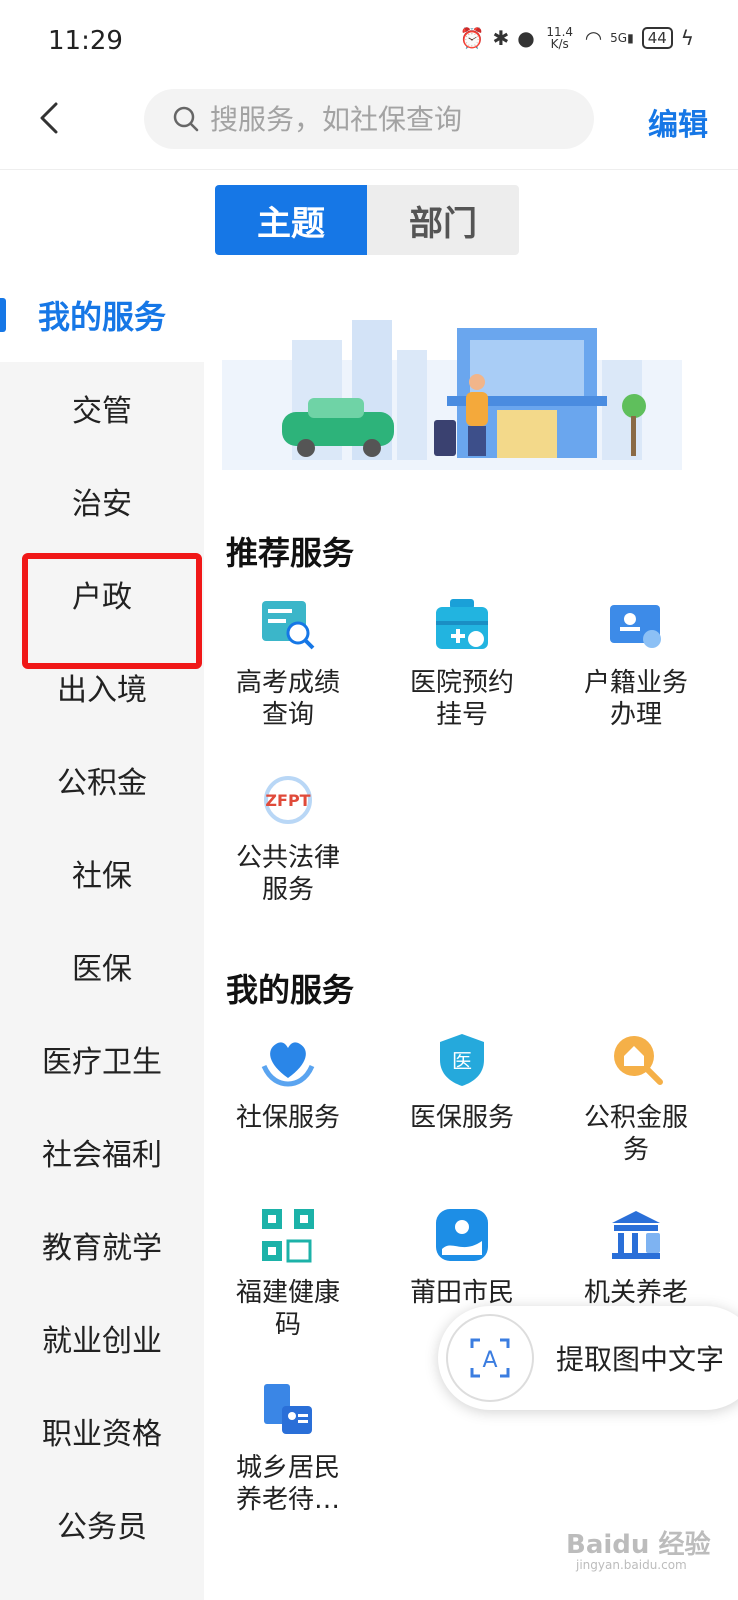 Image resolution: width=738 pixels, height=1600 pixels. Describe the element at coordinates (472, 38) in the screenshot. I see `alarm-icon: ⏰` at that location.